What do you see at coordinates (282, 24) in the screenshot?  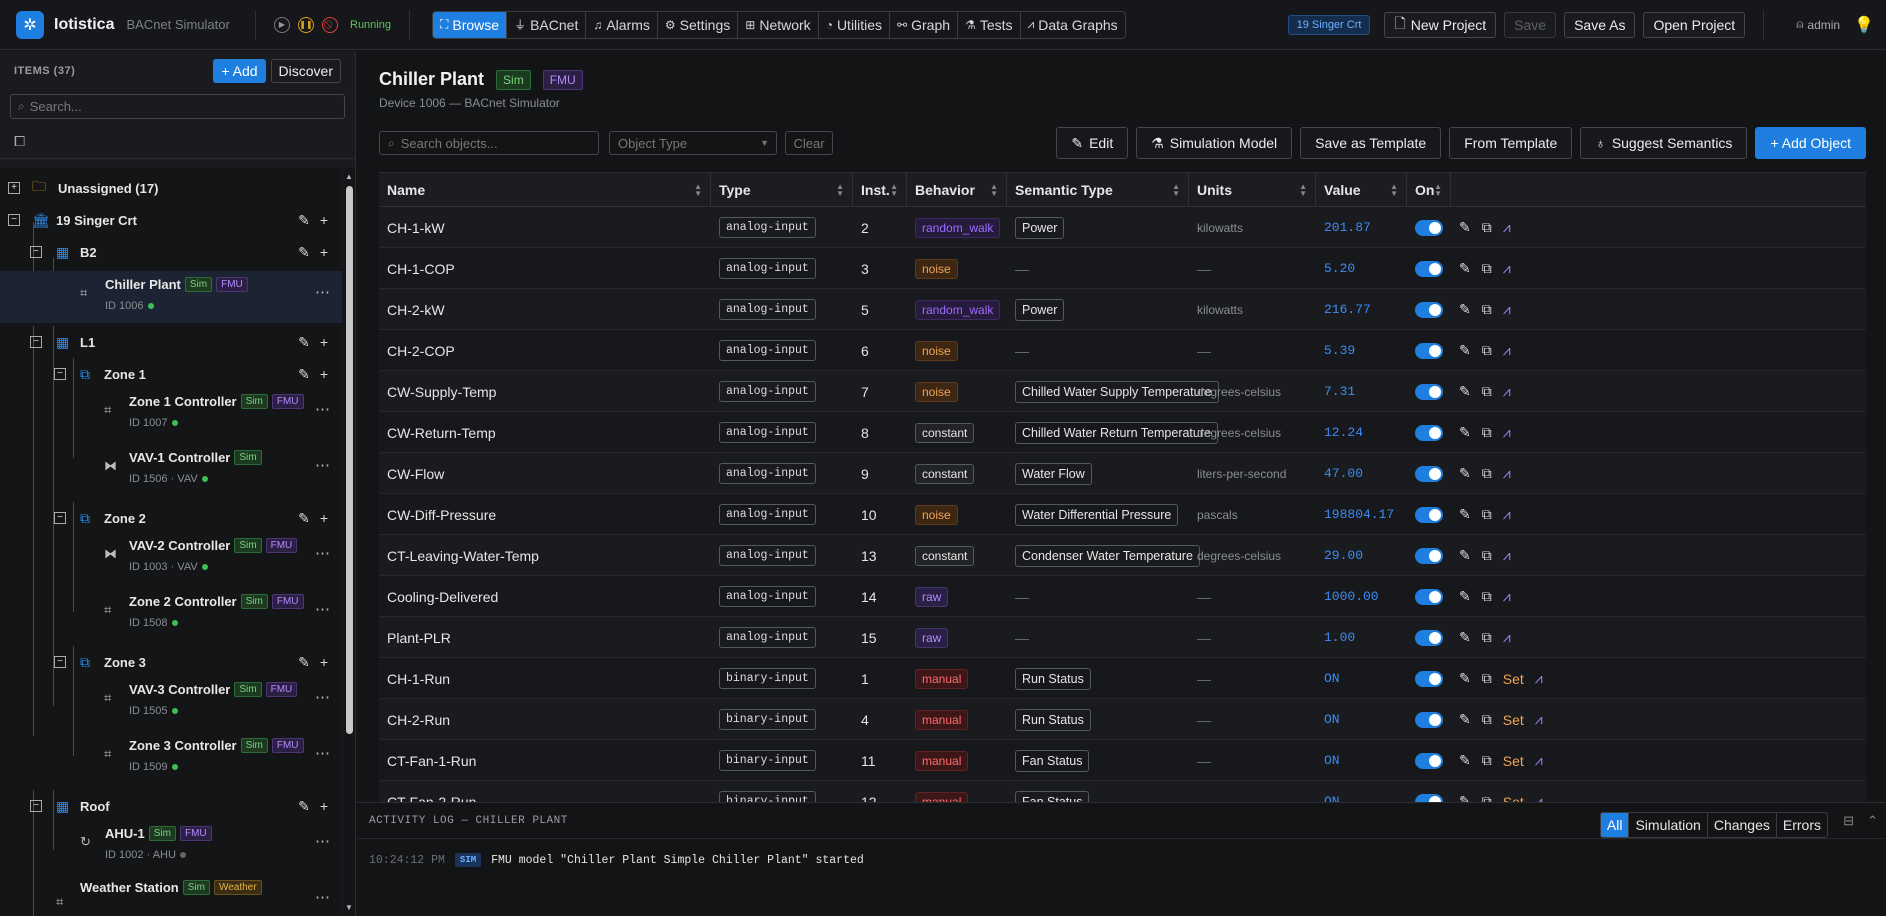 I see `play-icon: ▶` at bounding box center [282, 24].